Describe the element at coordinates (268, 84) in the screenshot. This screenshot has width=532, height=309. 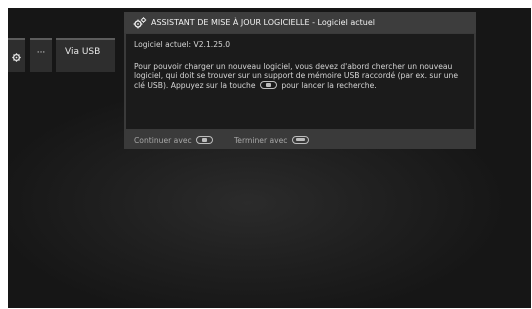
I see `play-key-icon` at that location.